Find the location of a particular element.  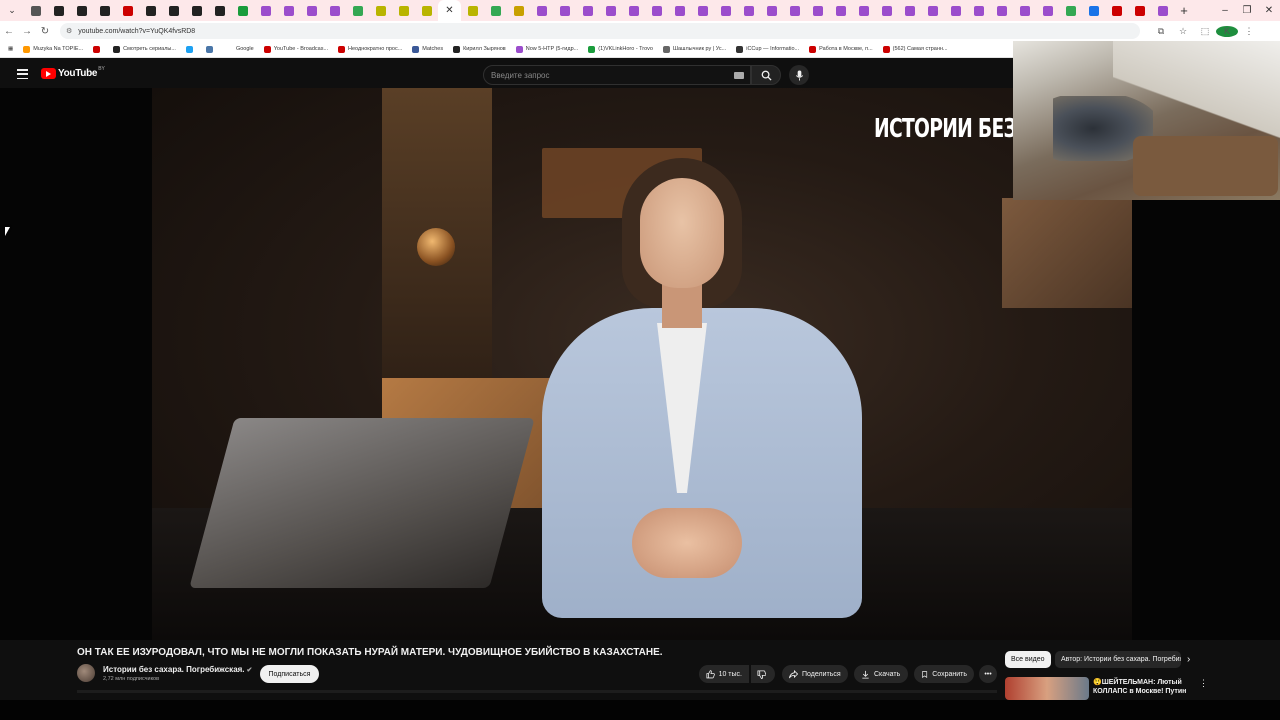

back-icon: ← is located at coordinates (9, 31).